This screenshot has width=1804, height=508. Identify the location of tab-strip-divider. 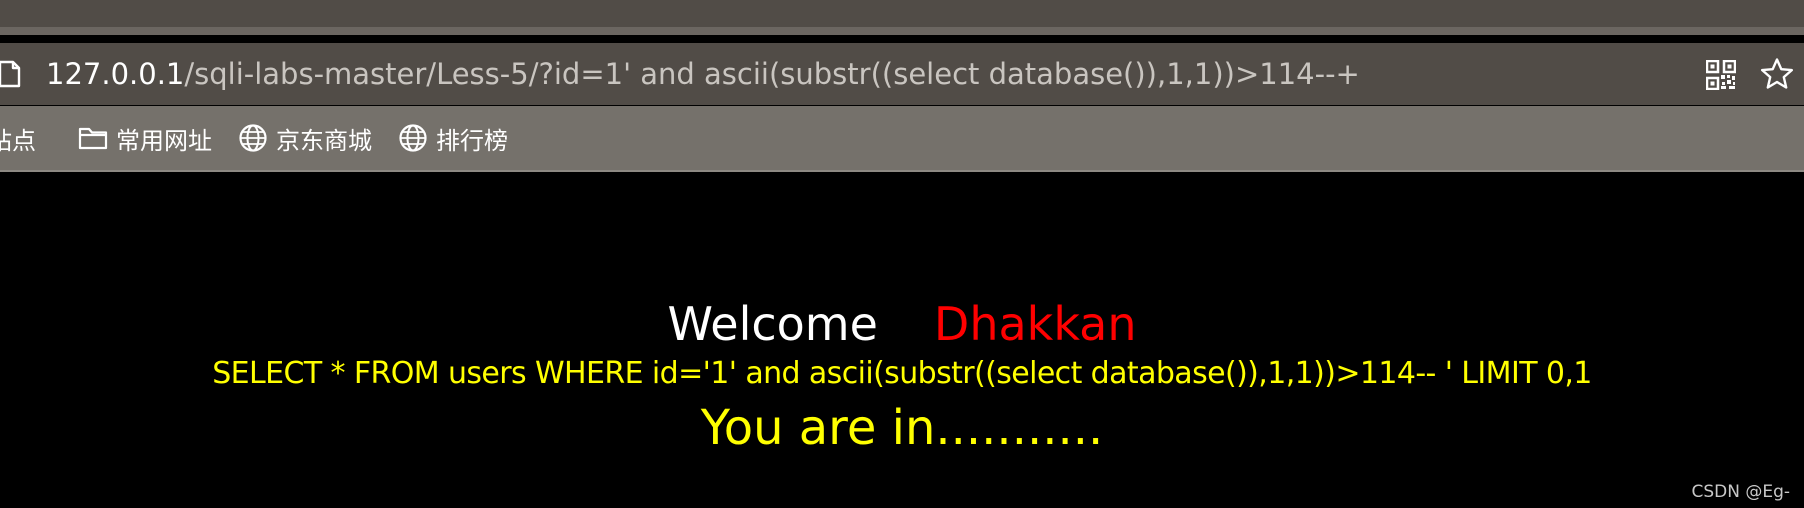
(902, 31).